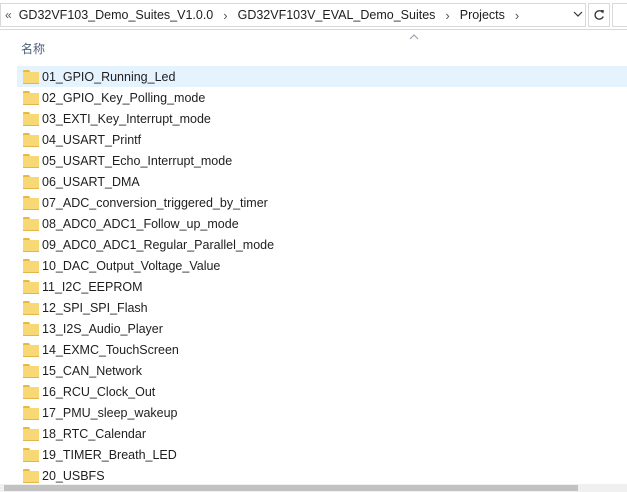  What do you see at coordinates (102, 328) in the screenshot?
I see `folder-name: 13_I2S_Audio_Player` at bounding box center [102, 328].